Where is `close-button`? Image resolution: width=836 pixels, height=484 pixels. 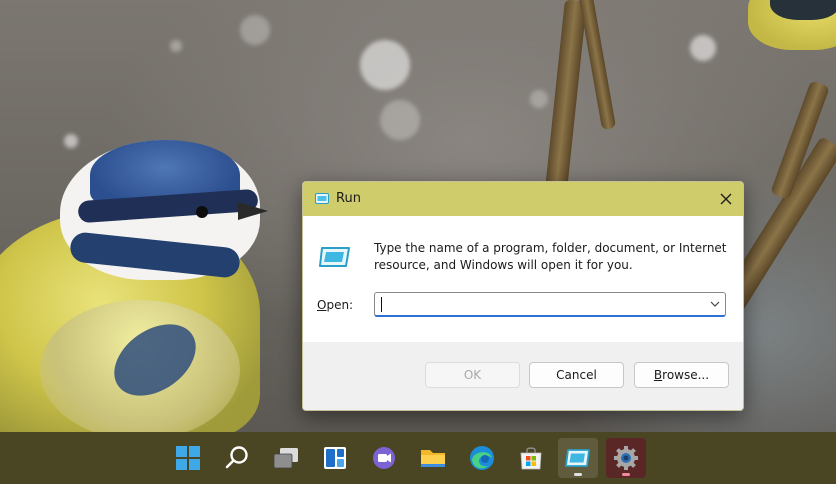 close-button is located at coordinates (726, 199).